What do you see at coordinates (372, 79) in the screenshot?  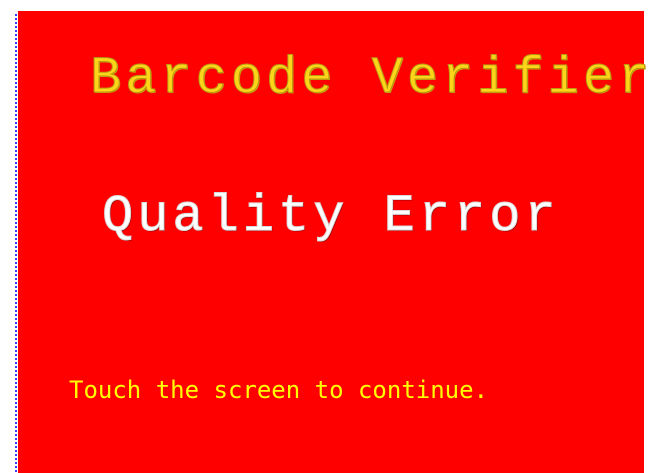 I see `app-title: Barcode Verifier` at bounding box center [372, 79].